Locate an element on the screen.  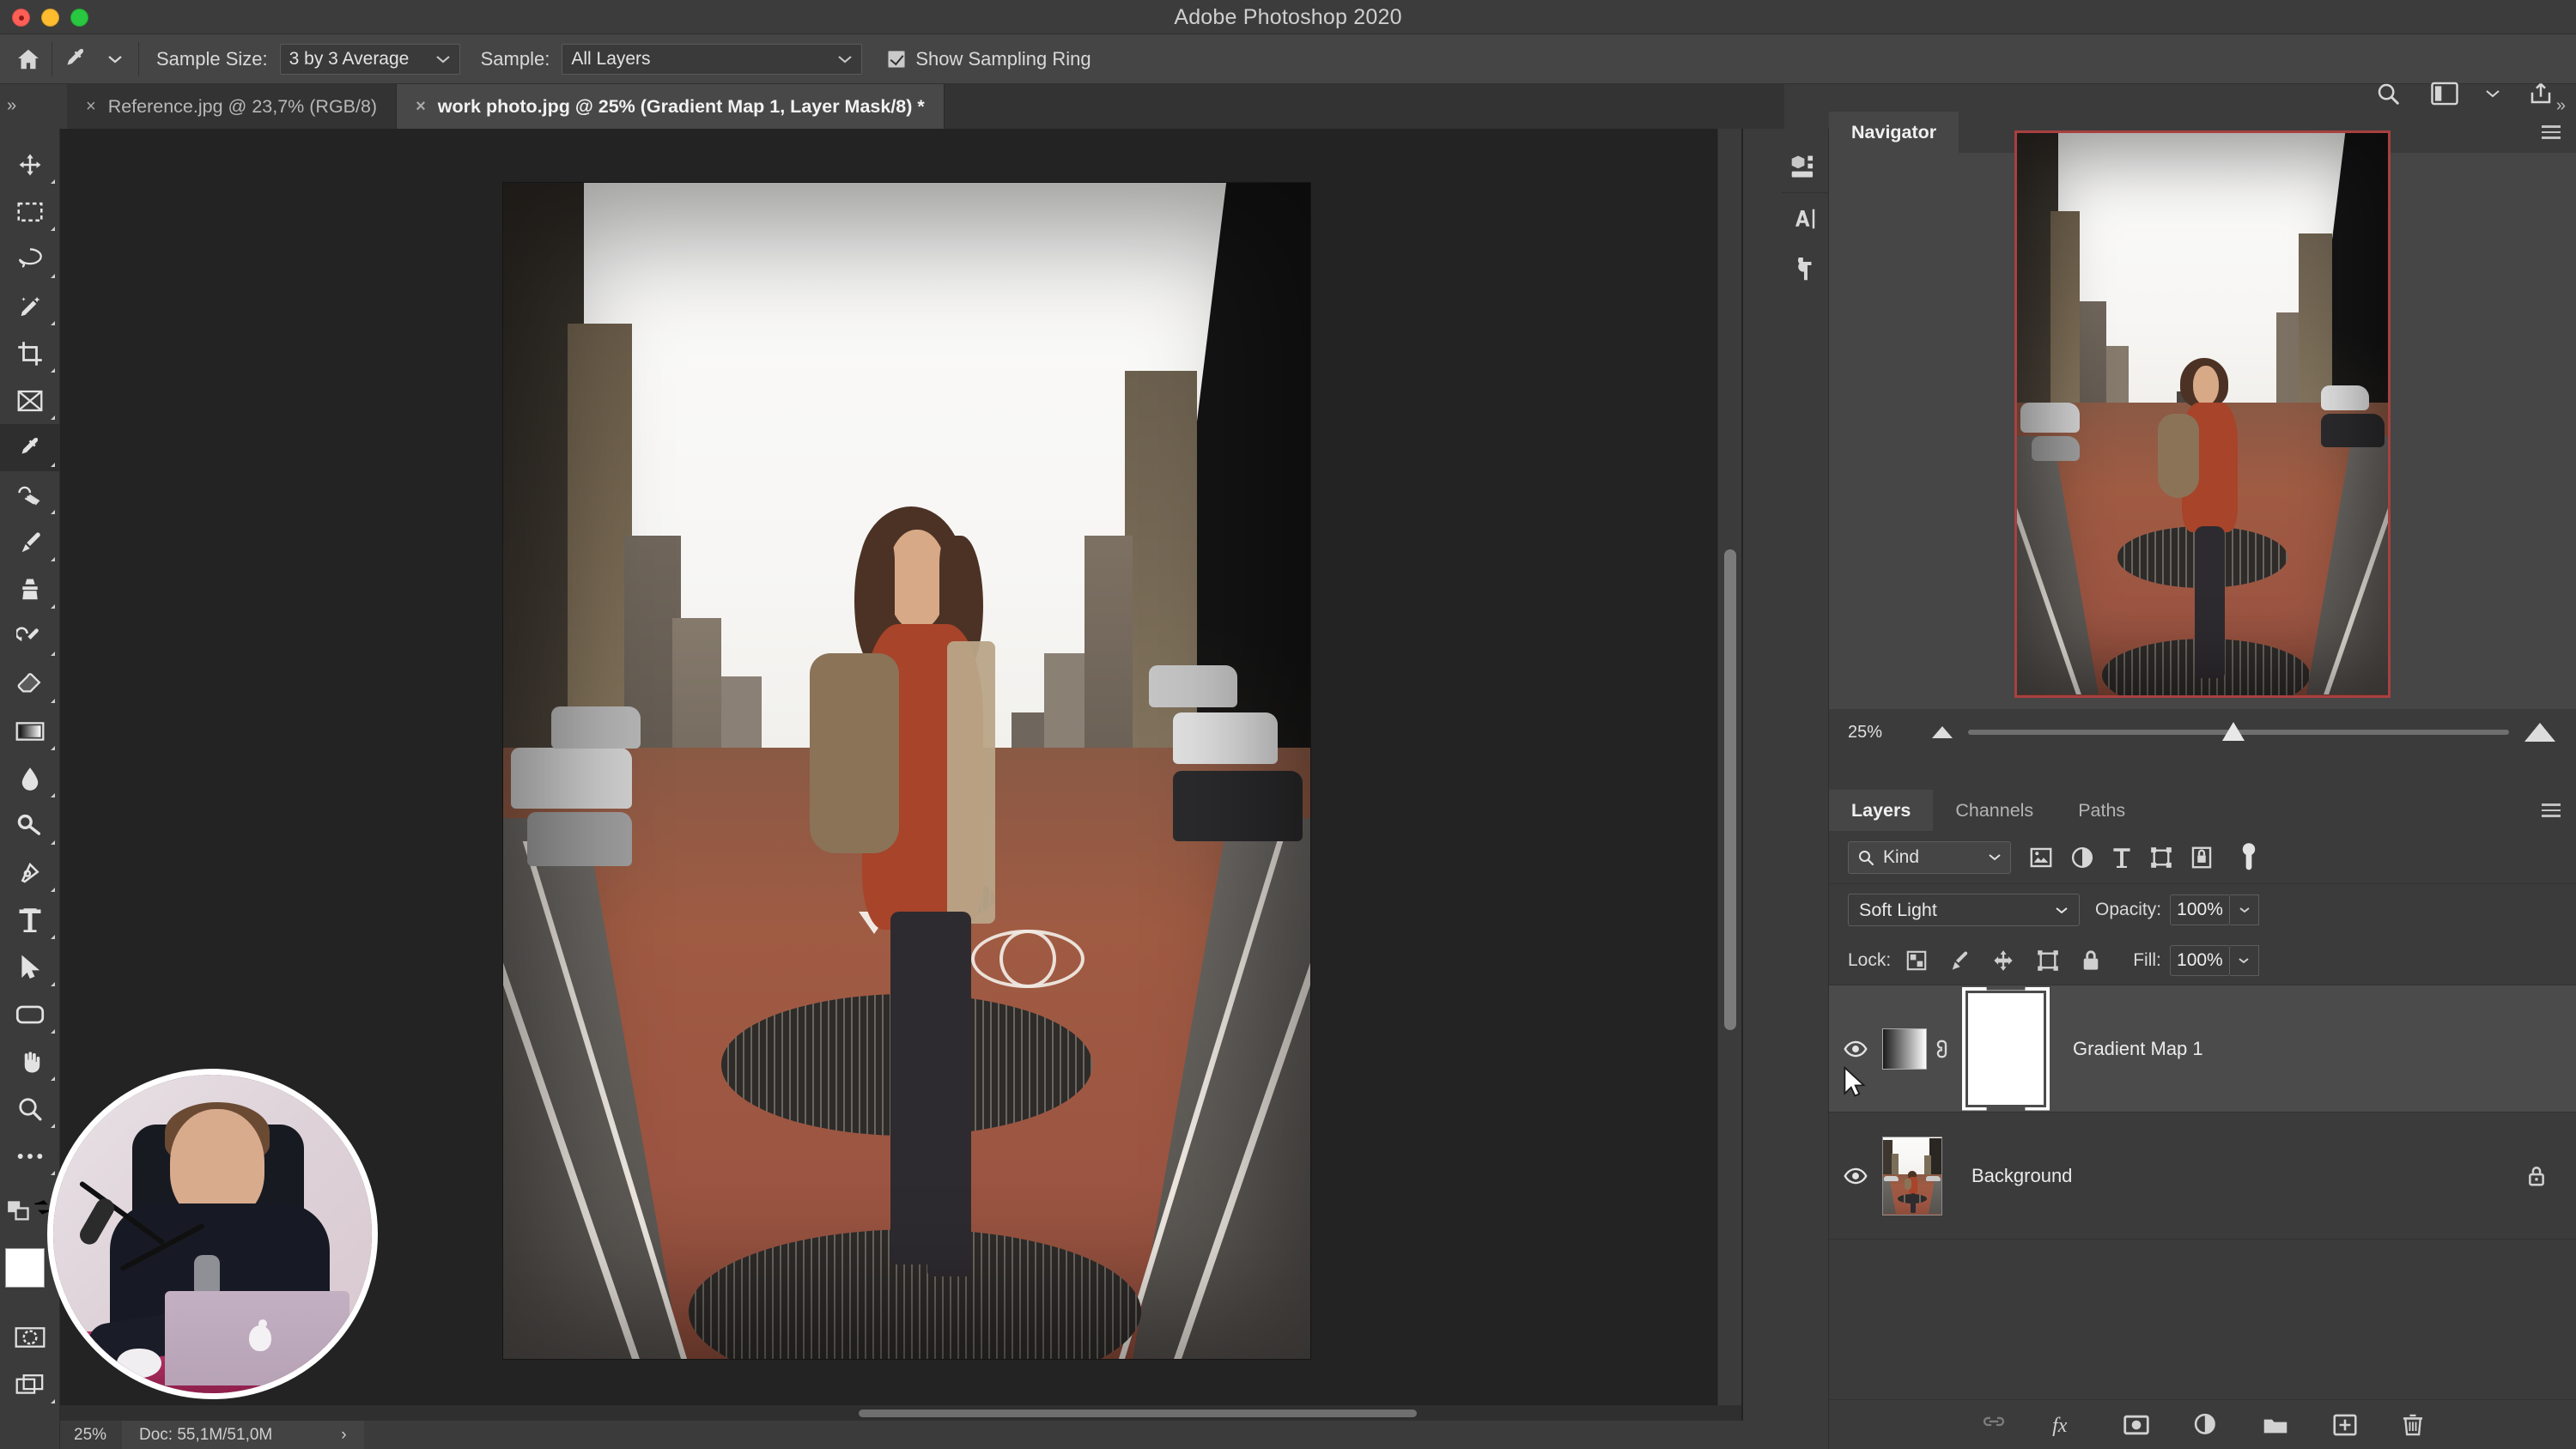
share-icon is located at coordinates (2541, 93).